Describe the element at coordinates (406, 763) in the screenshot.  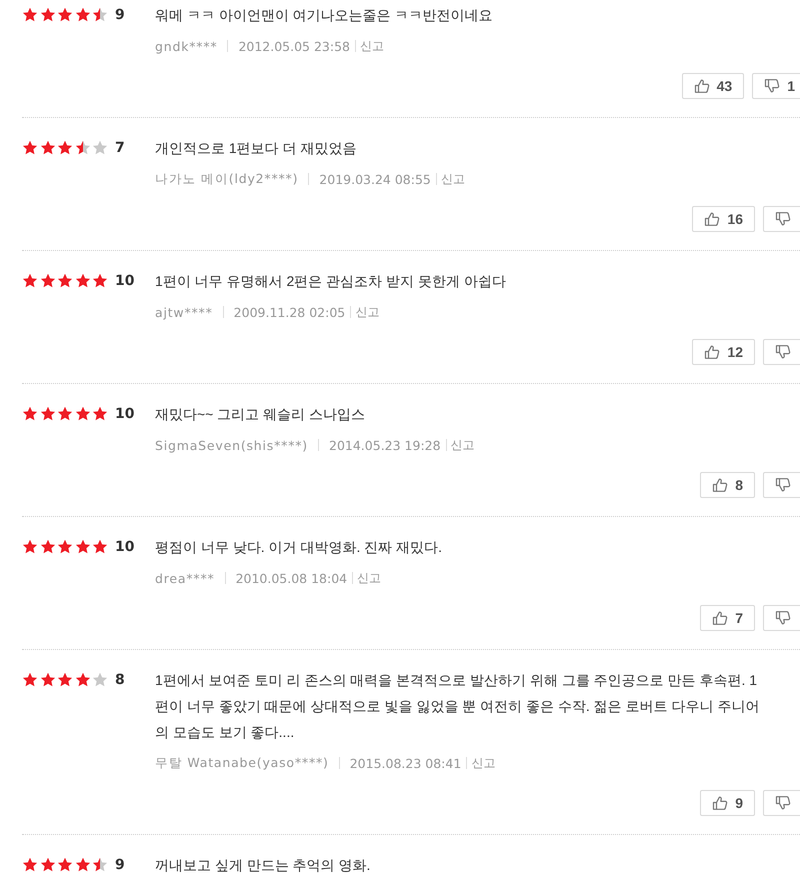
I see `review-date: 2015.08.23 08:41` at that location.